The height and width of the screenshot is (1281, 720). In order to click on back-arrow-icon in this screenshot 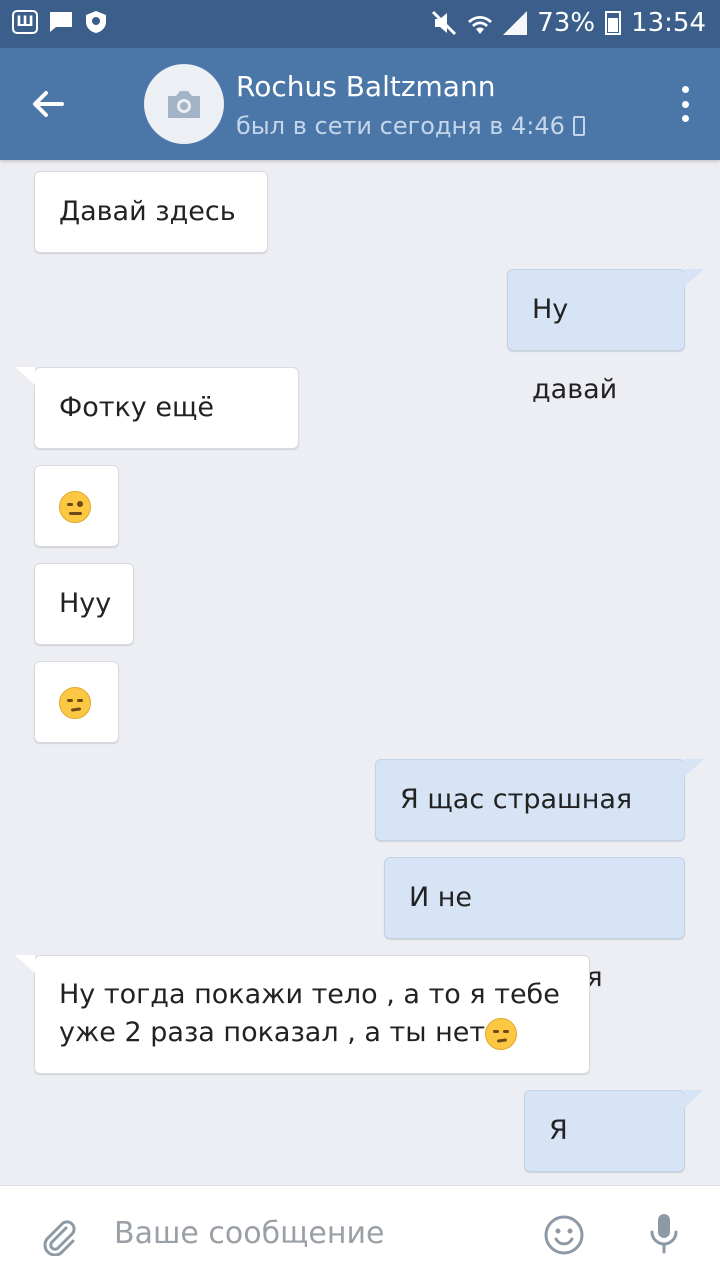, I will do `click(48, 104)`.